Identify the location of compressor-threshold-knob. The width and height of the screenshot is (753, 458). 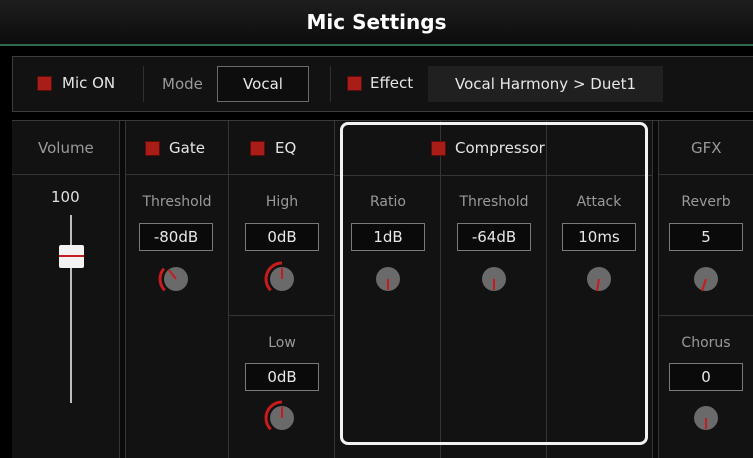
(494, 279).